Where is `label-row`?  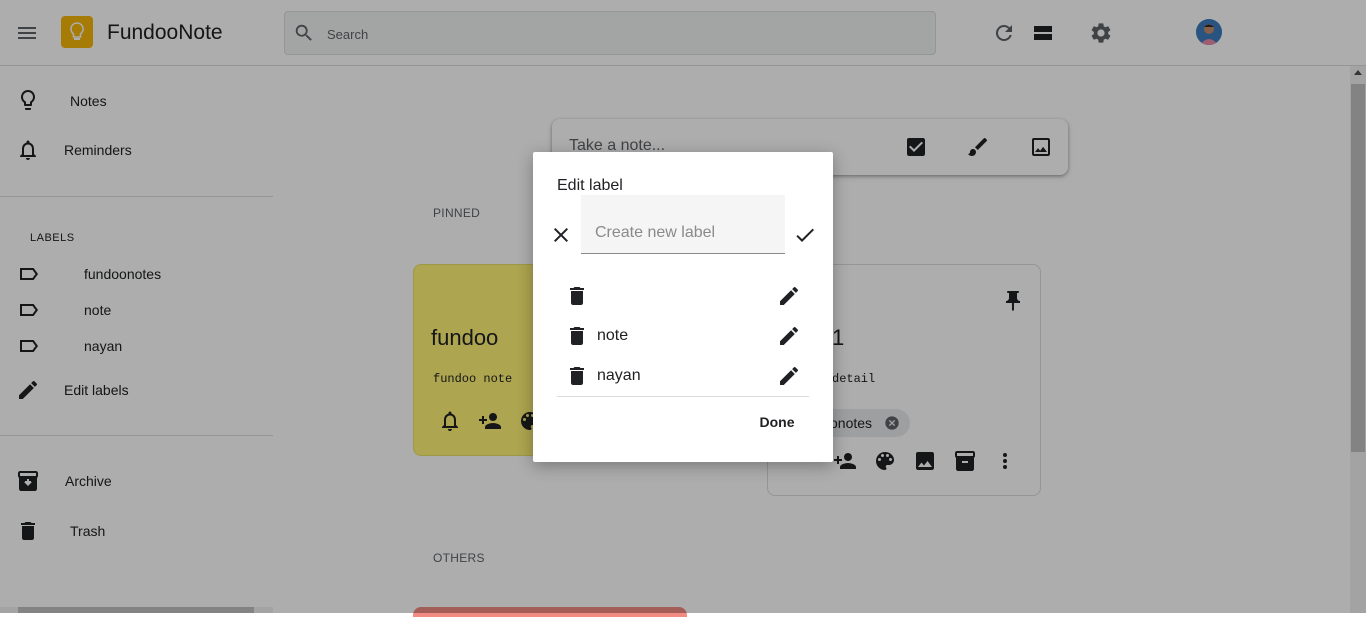
label-row is located at coordinates (683, 296).